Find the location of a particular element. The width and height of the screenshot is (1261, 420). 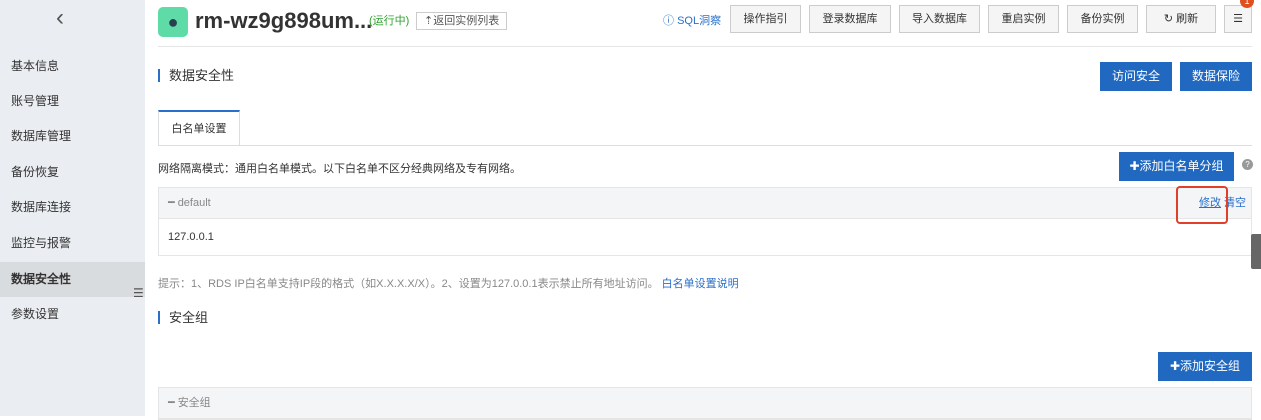

sg-header: ━ 安全组 is located at coordinates (705, 403).